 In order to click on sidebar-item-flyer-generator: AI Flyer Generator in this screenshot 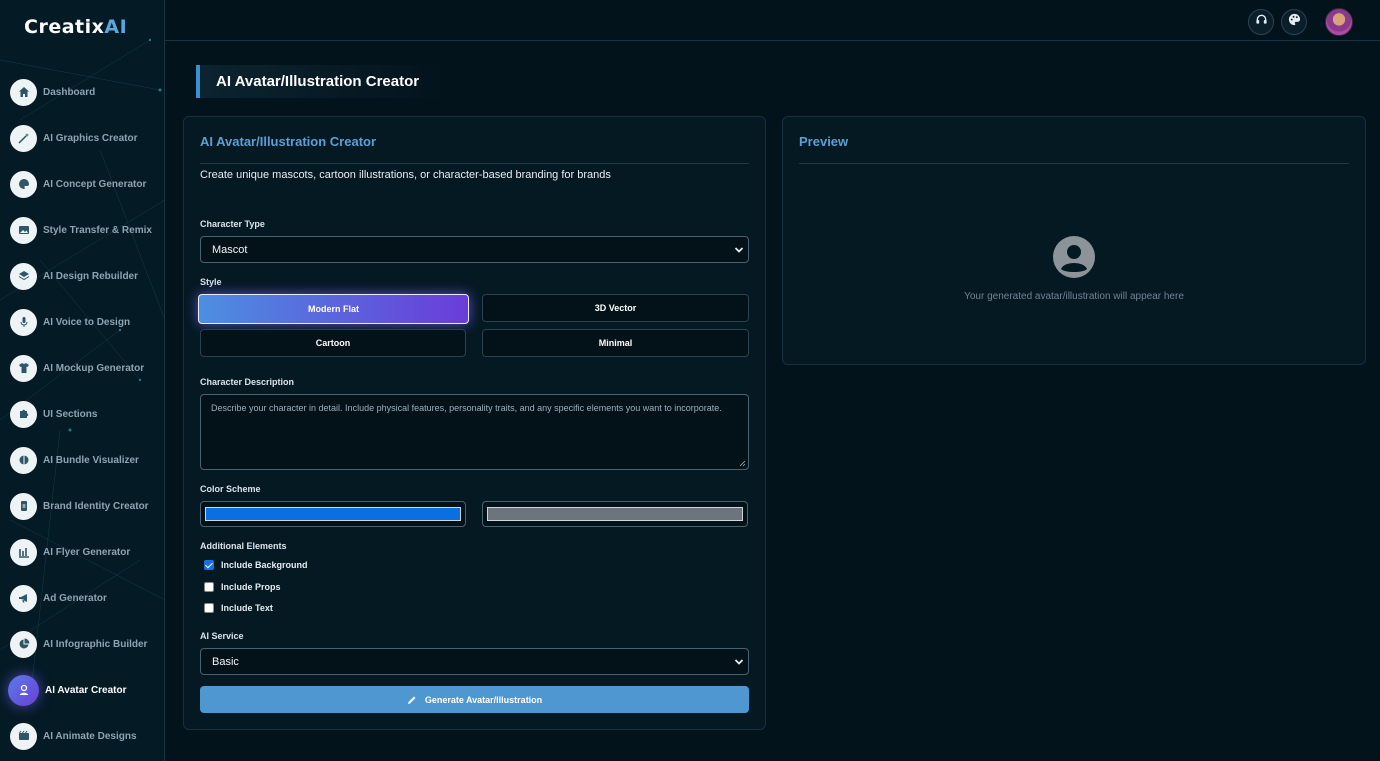, I will do `click(82, 552)`.